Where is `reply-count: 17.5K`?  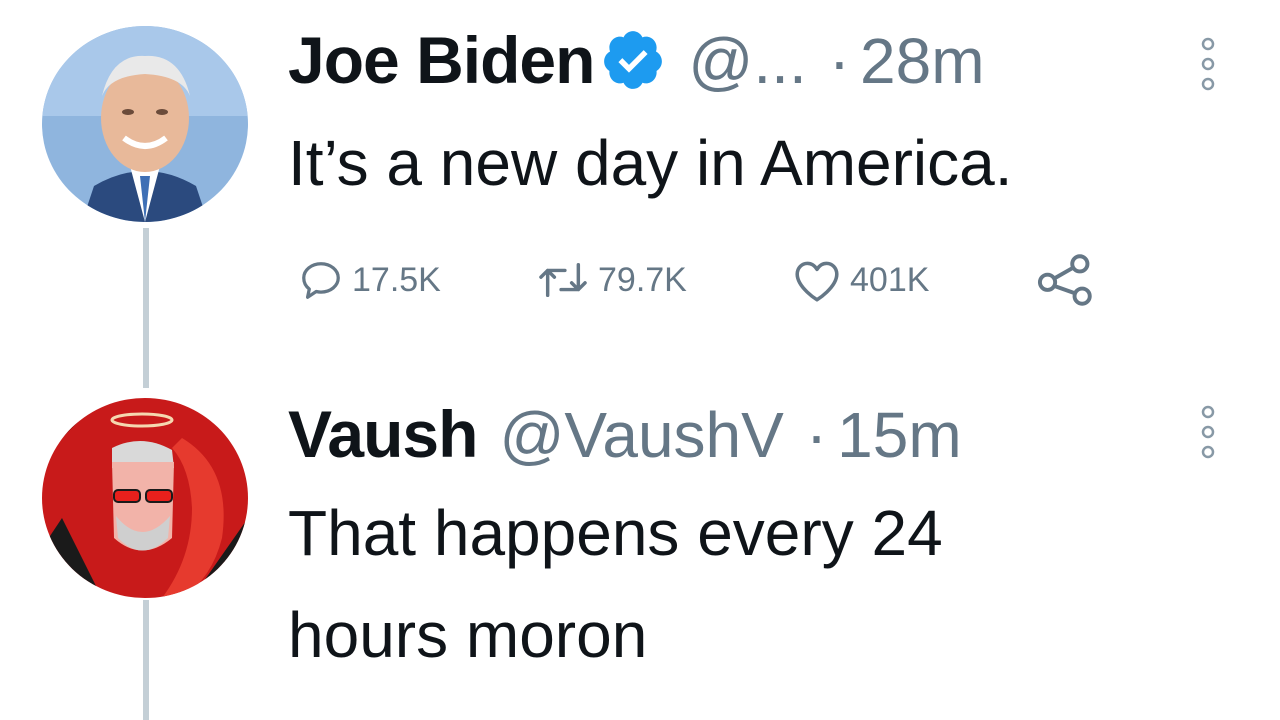 reply-count: 17.5K is located at coordinates (396, 279).